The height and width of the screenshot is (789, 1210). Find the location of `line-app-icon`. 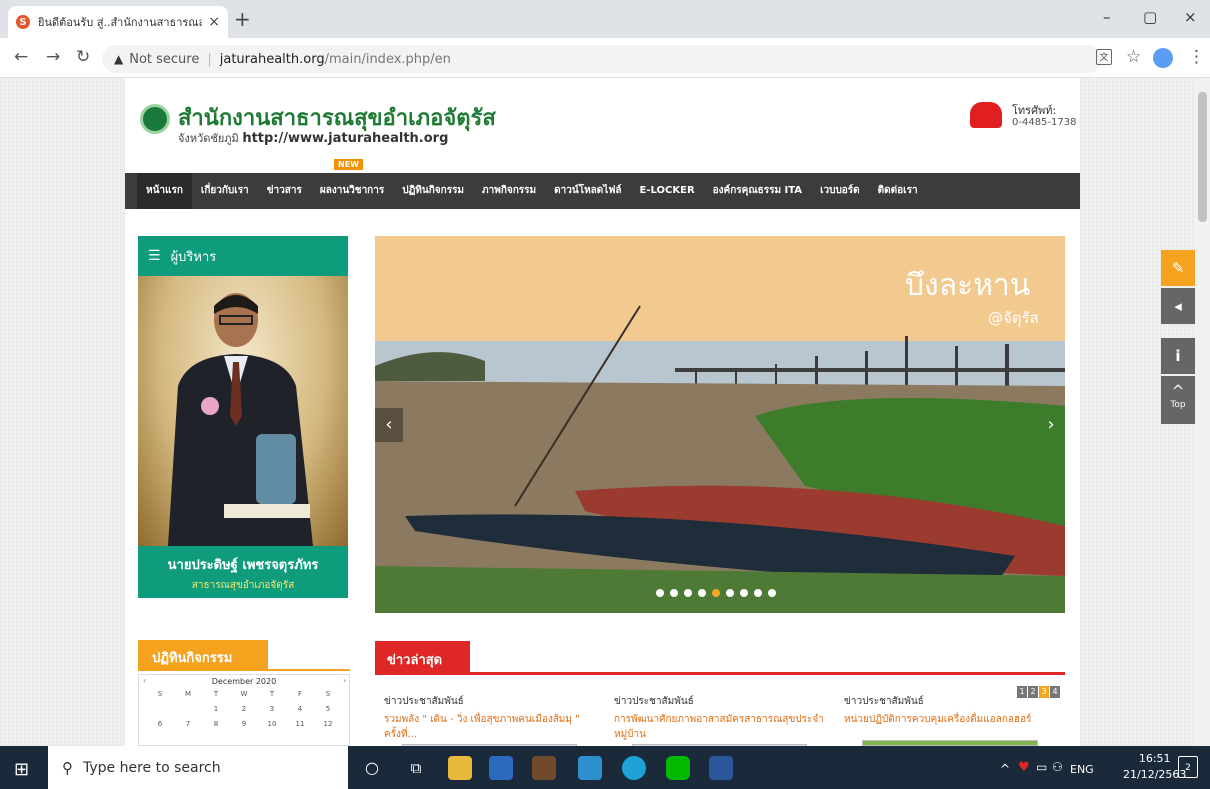

line-app-icon is located at coordinates (678, 768).